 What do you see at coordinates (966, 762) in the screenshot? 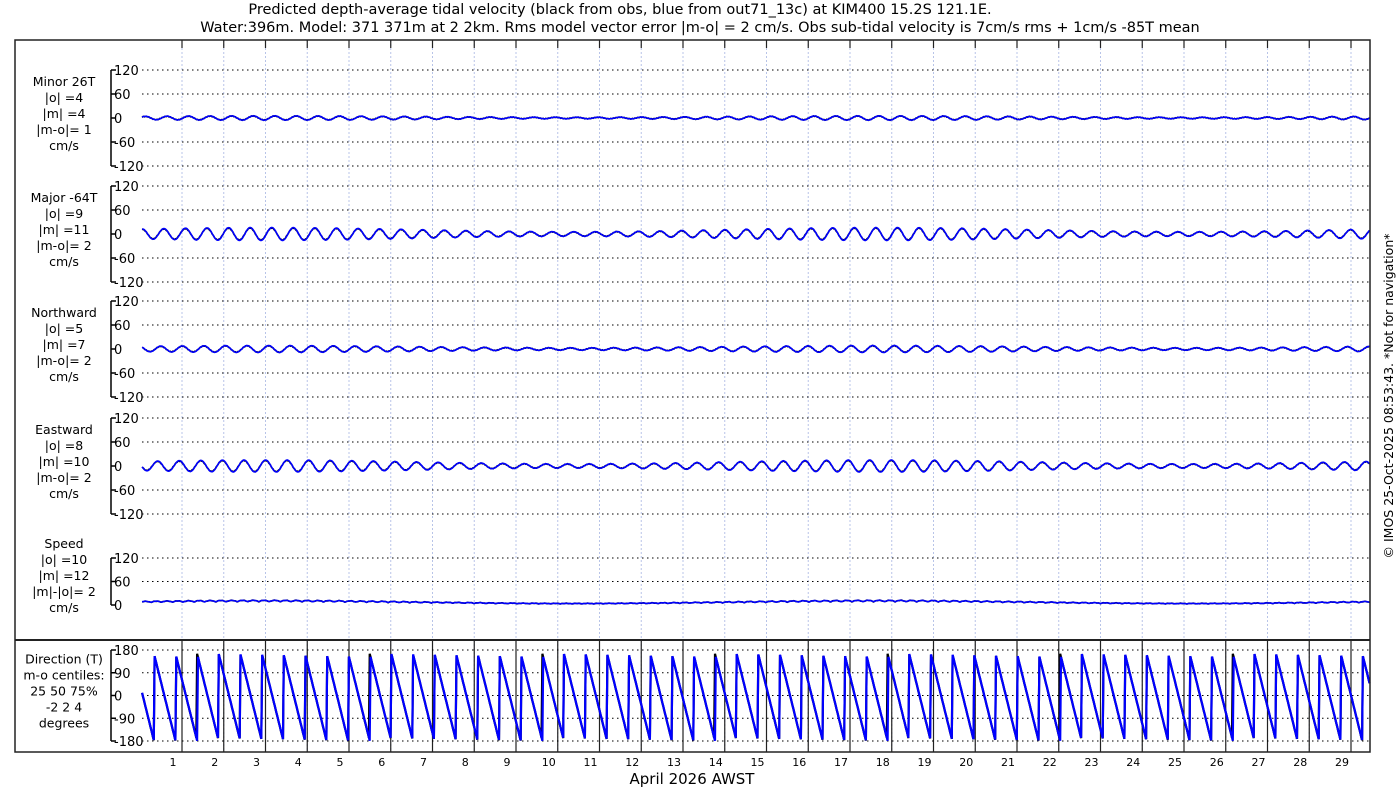
I see `x-tick-label: 20` at bounding box center [966, 762].